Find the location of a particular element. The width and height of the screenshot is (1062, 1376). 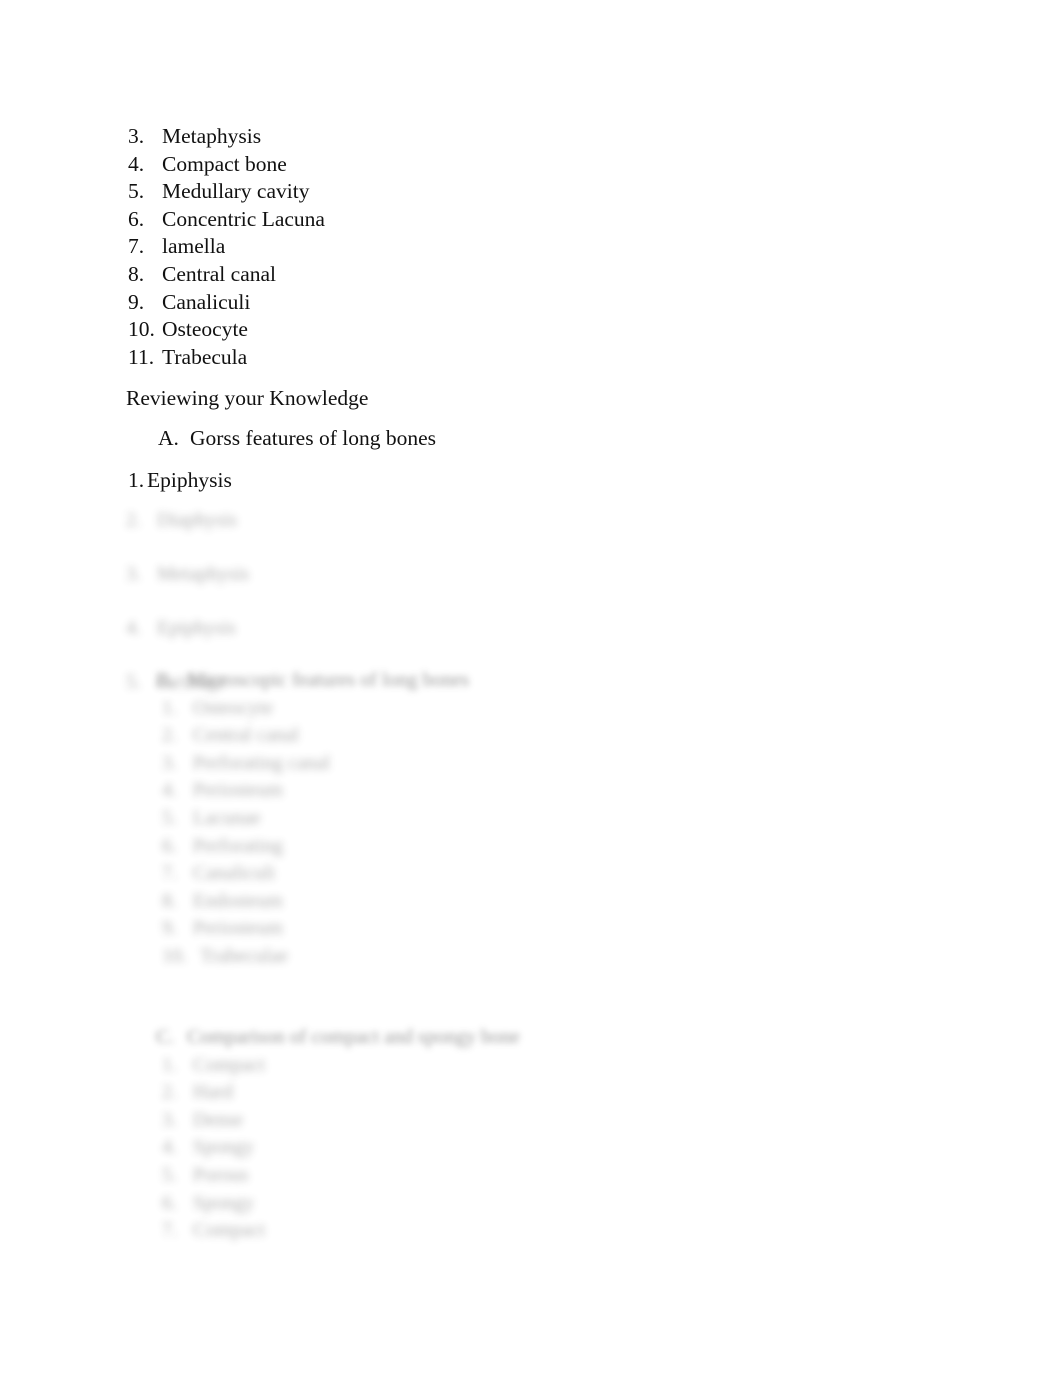

obscured-list-item: 8. Endosteum is located at coordinates (315, 902).